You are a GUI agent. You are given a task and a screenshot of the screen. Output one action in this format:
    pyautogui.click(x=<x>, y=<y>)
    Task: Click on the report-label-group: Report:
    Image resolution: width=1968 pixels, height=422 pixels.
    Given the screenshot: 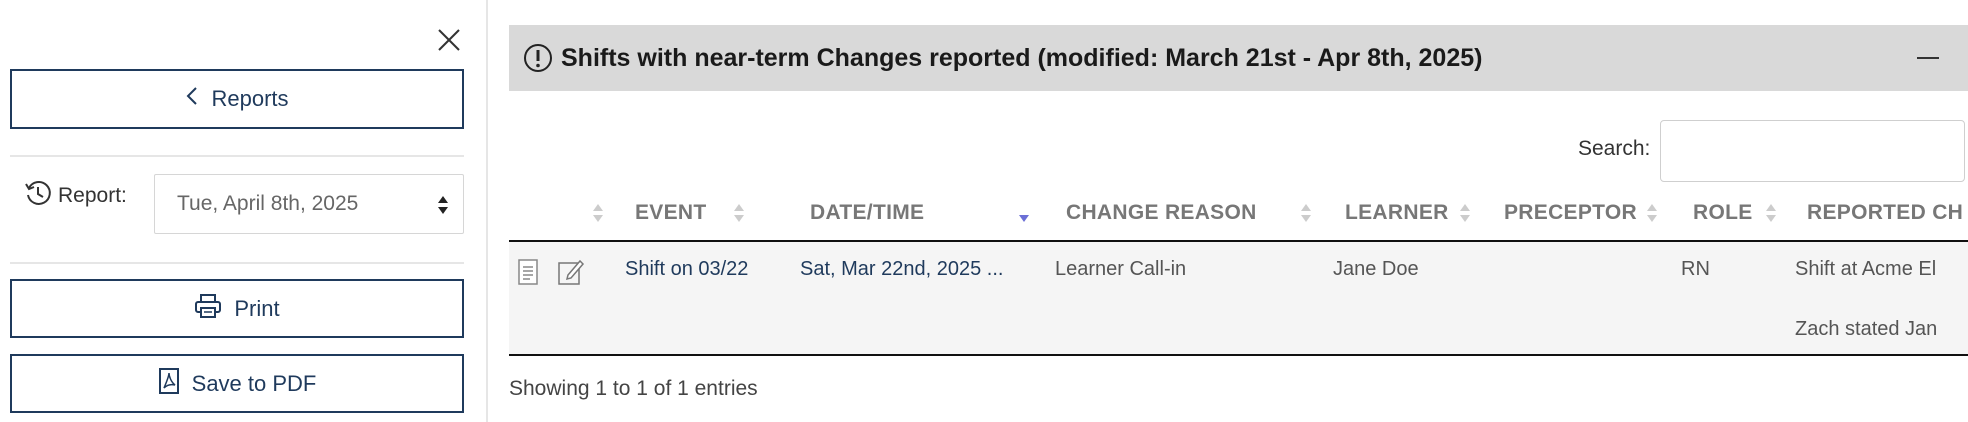 What is the action you would take?
    pyautogui.click(x=89, y=196)
    